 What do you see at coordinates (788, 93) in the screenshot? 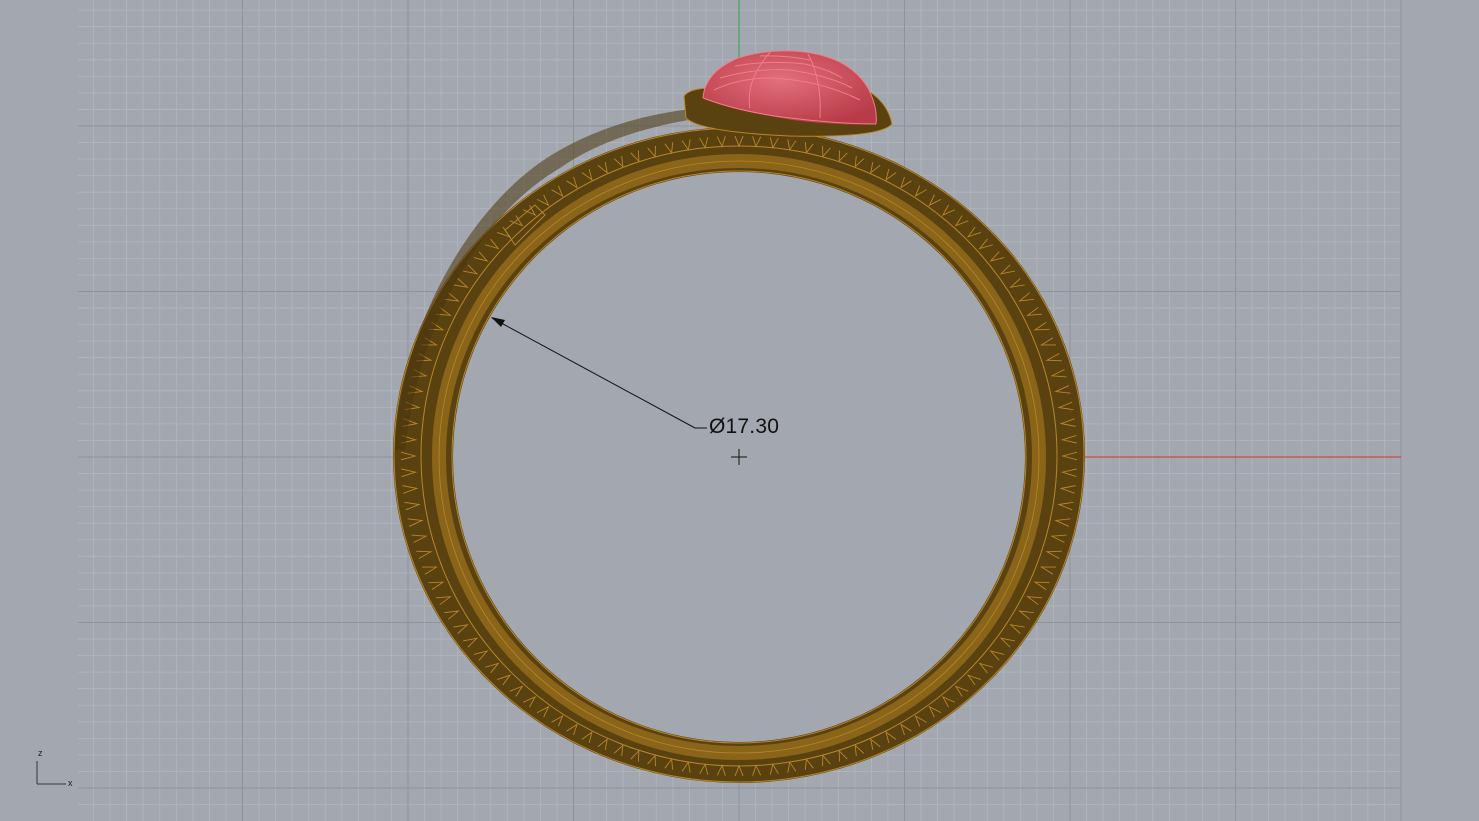
I see `gem-setting` at bounding box center [788, 93].